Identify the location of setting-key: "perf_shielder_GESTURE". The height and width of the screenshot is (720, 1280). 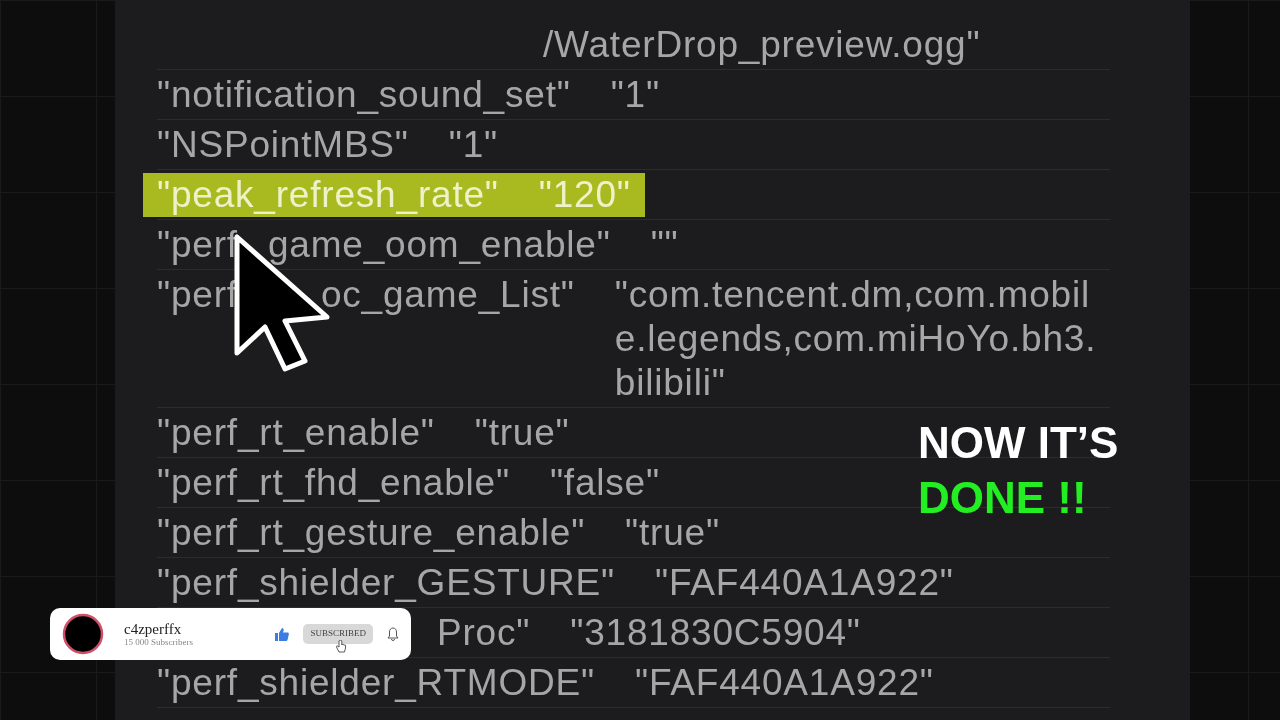
(386, 583).